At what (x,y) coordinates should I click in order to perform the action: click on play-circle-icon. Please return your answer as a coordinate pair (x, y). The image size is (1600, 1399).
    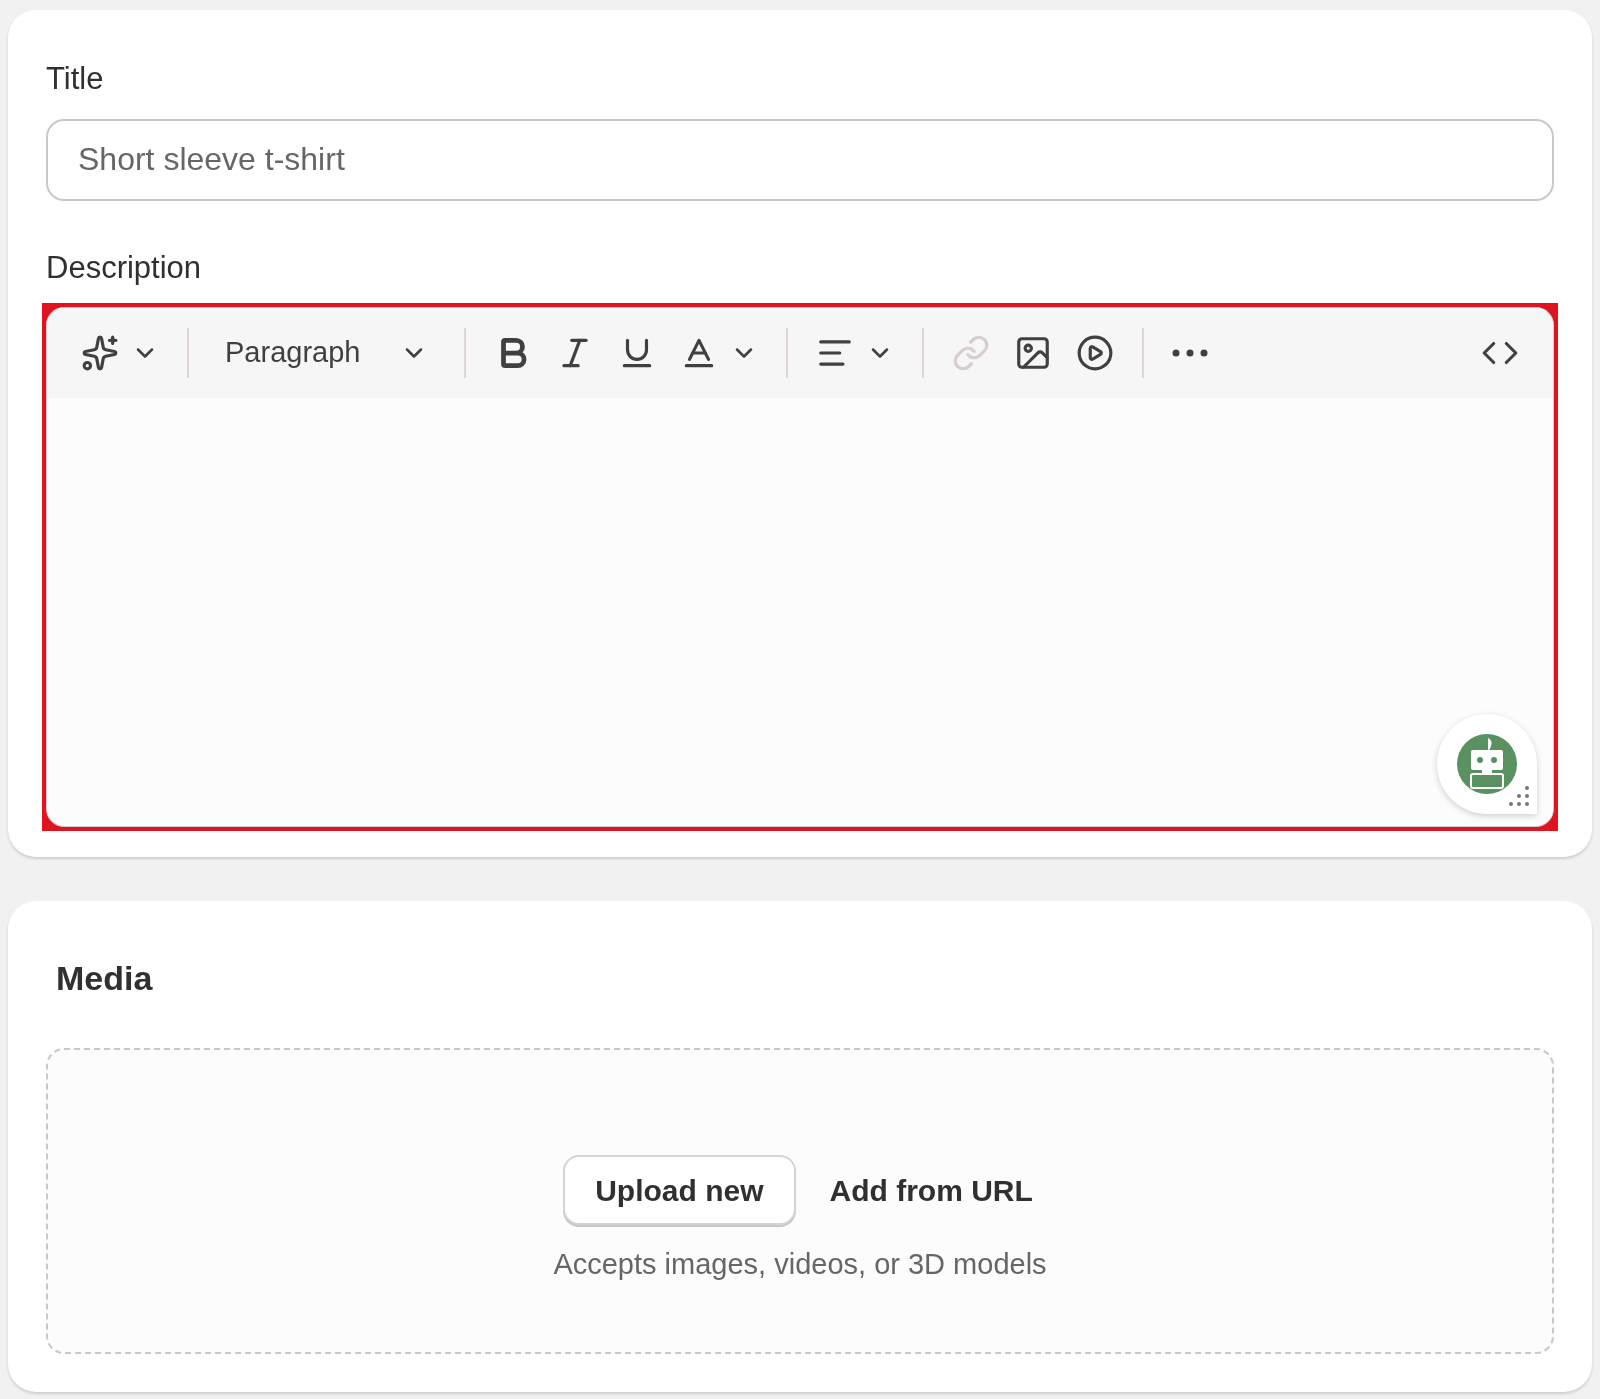
    Looking at the image, I should click on (1095, 353).